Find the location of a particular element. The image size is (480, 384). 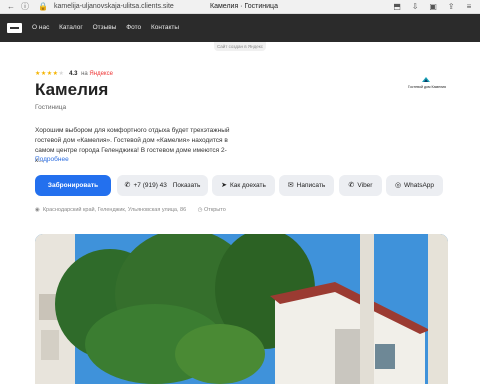

route-icon: ➤ is located at coordinates (224, 185).